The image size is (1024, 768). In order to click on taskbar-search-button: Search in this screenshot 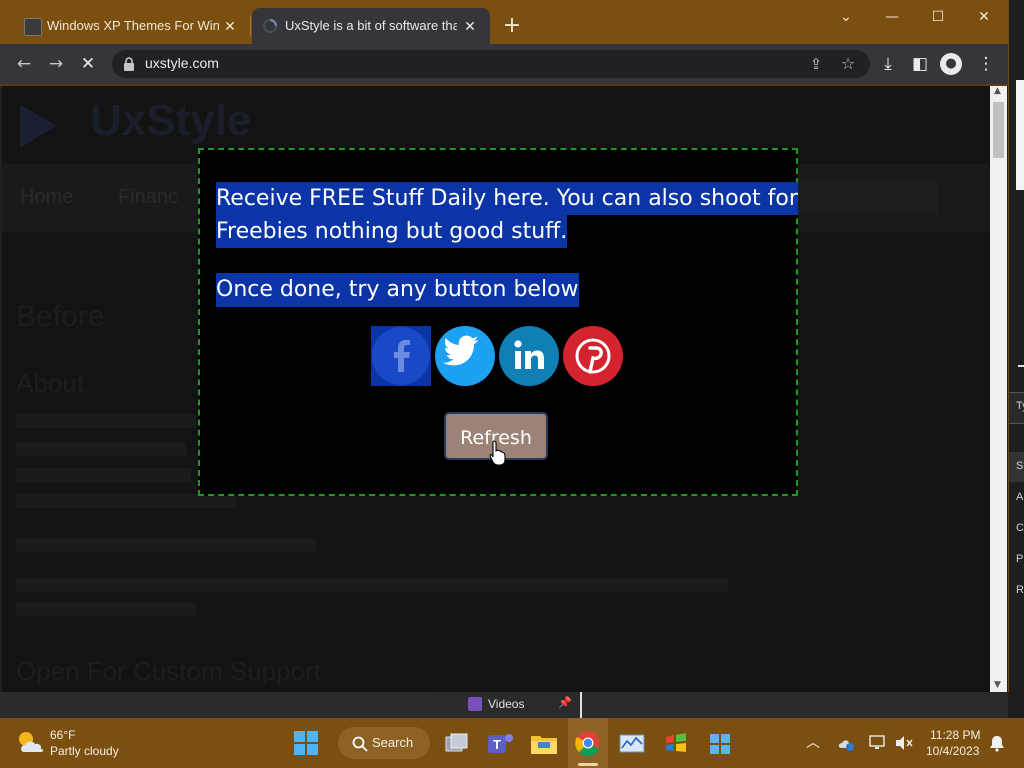, I will do `click(384, 743)`.